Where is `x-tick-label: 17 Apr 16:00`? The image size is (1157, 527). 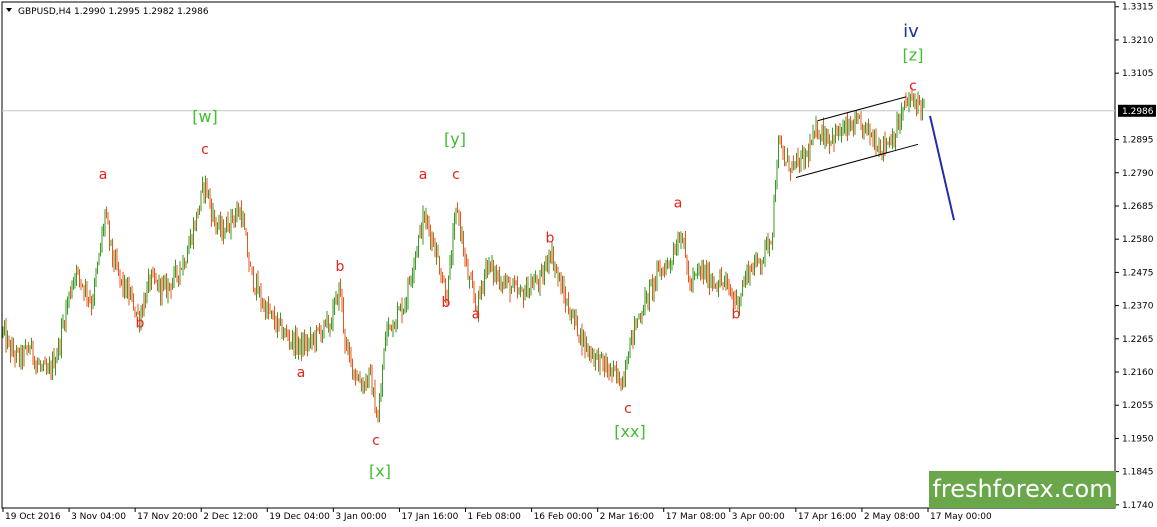 x-tick-label: 17 Apr 16:00 is located at coordinates (827, 517).